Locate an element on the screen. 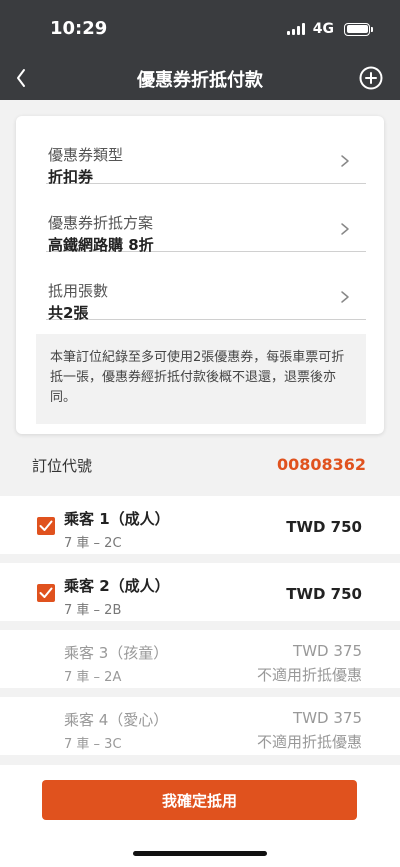 The height and width of the screenshot is (867, 400). status-time: 10:29 is located at coordinates (79, 28).